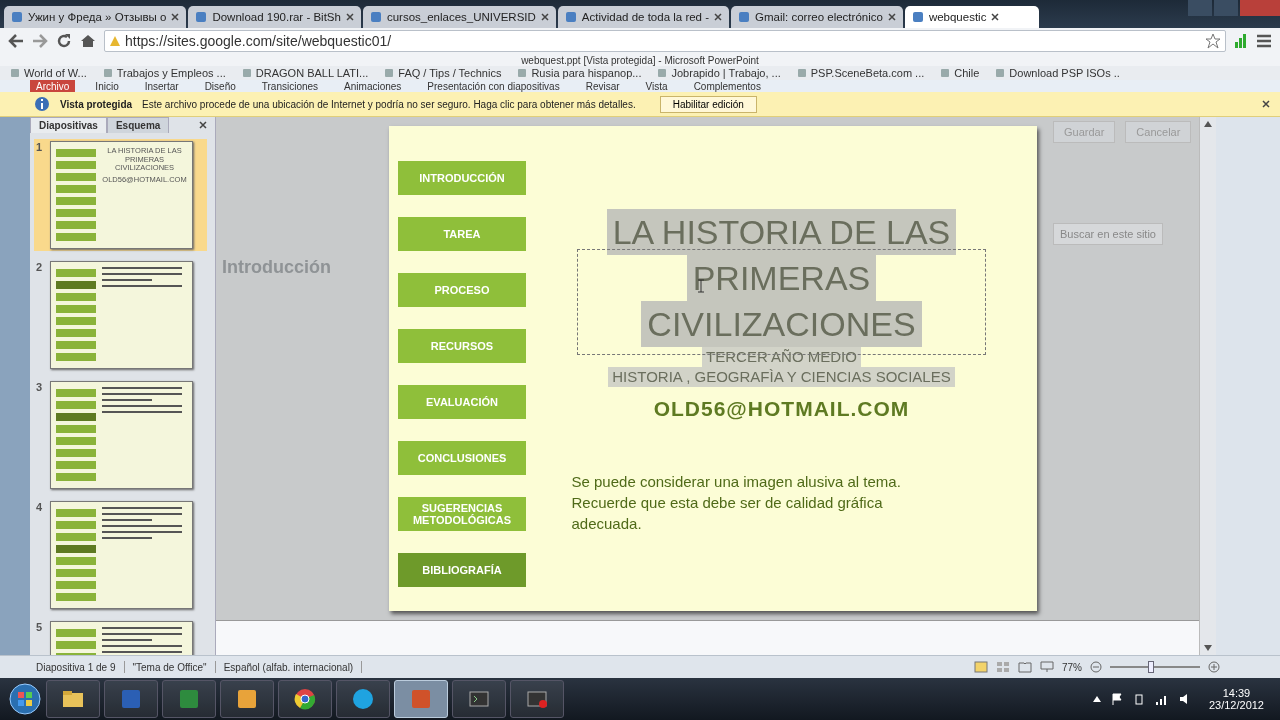  Describe the element at coordinates (781, 357) in the screenshot. I see `slide-subtitle: TERCER AÑO MEDIO` at that location.